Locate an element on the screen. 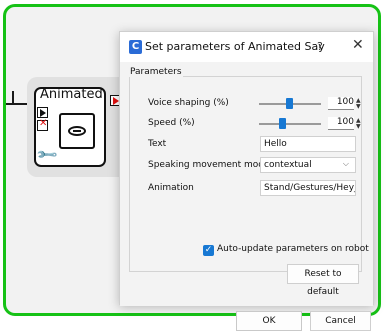  onstop-input-port is located at coordinates (42, 124).